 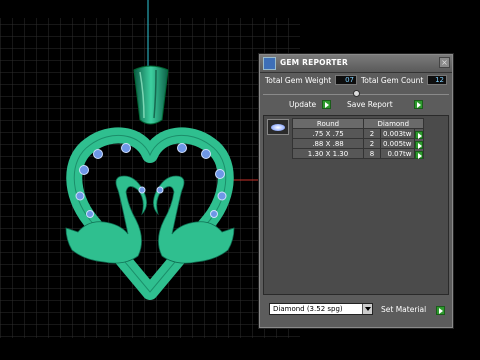 What do you see at coordinates (370, 104) in the screenshot?
I see `save-report-button: Save Report` at bounding box center [370, 104].